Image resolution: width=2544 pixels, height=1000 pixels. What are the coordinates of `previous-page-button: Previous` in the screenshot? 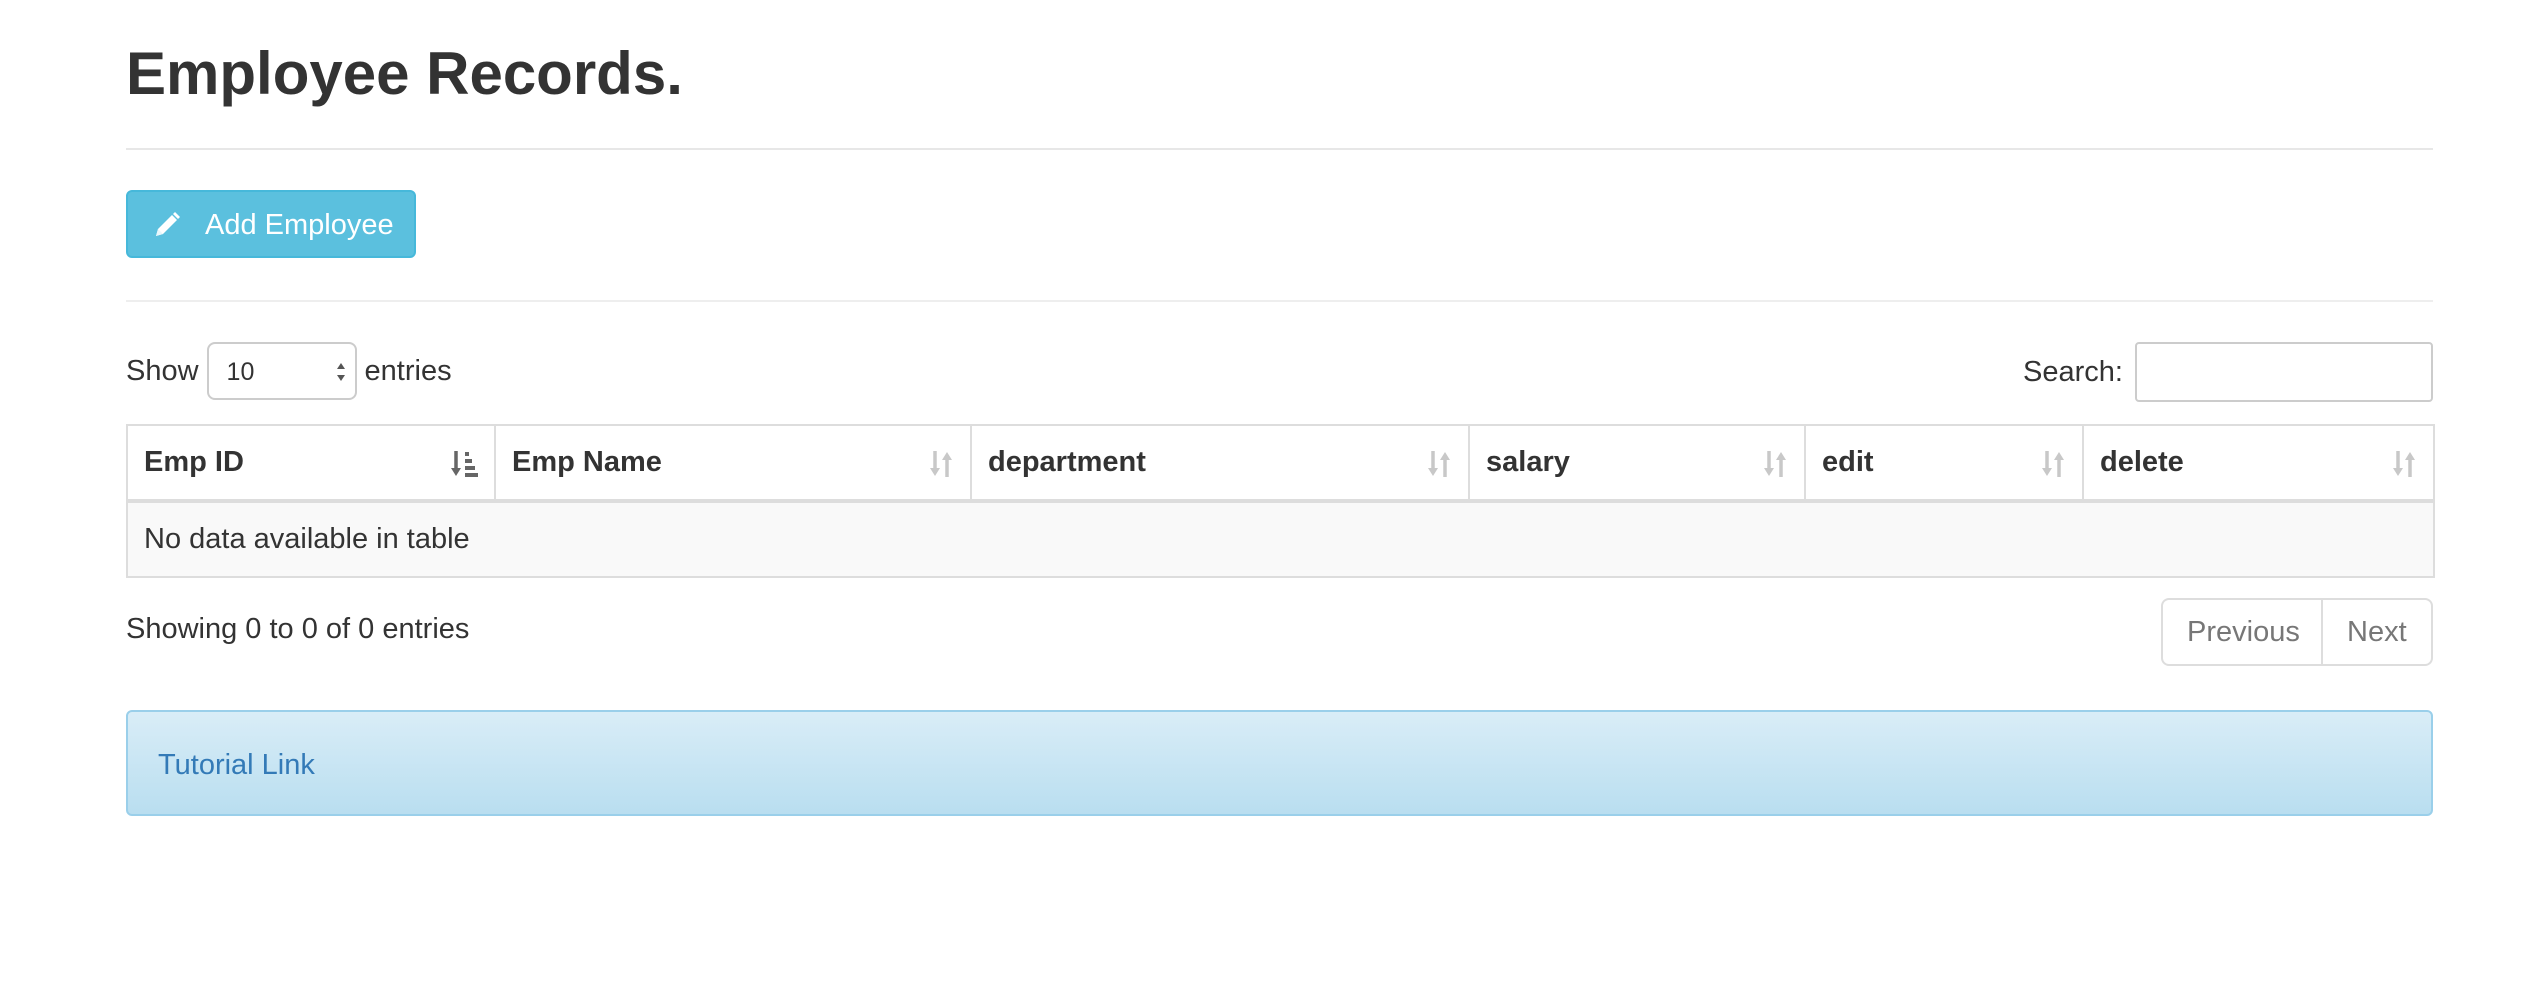 It's located at (2242, 632).